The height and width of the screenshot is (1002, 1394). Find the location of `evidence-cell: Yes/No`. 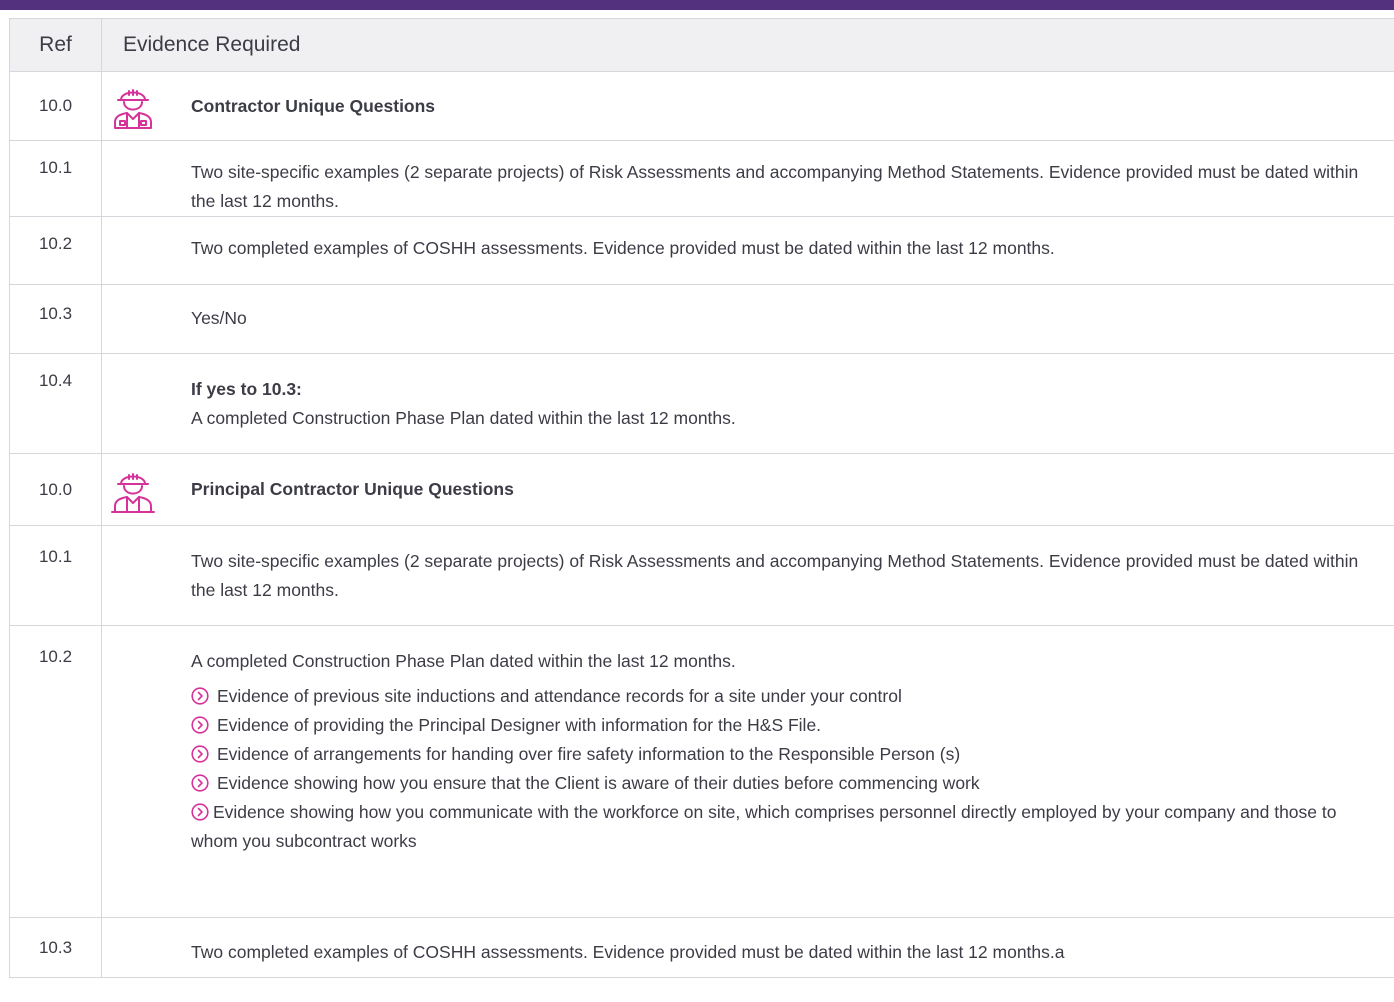

evidence-cell: Yes/No is located at coordinates (747, 319).